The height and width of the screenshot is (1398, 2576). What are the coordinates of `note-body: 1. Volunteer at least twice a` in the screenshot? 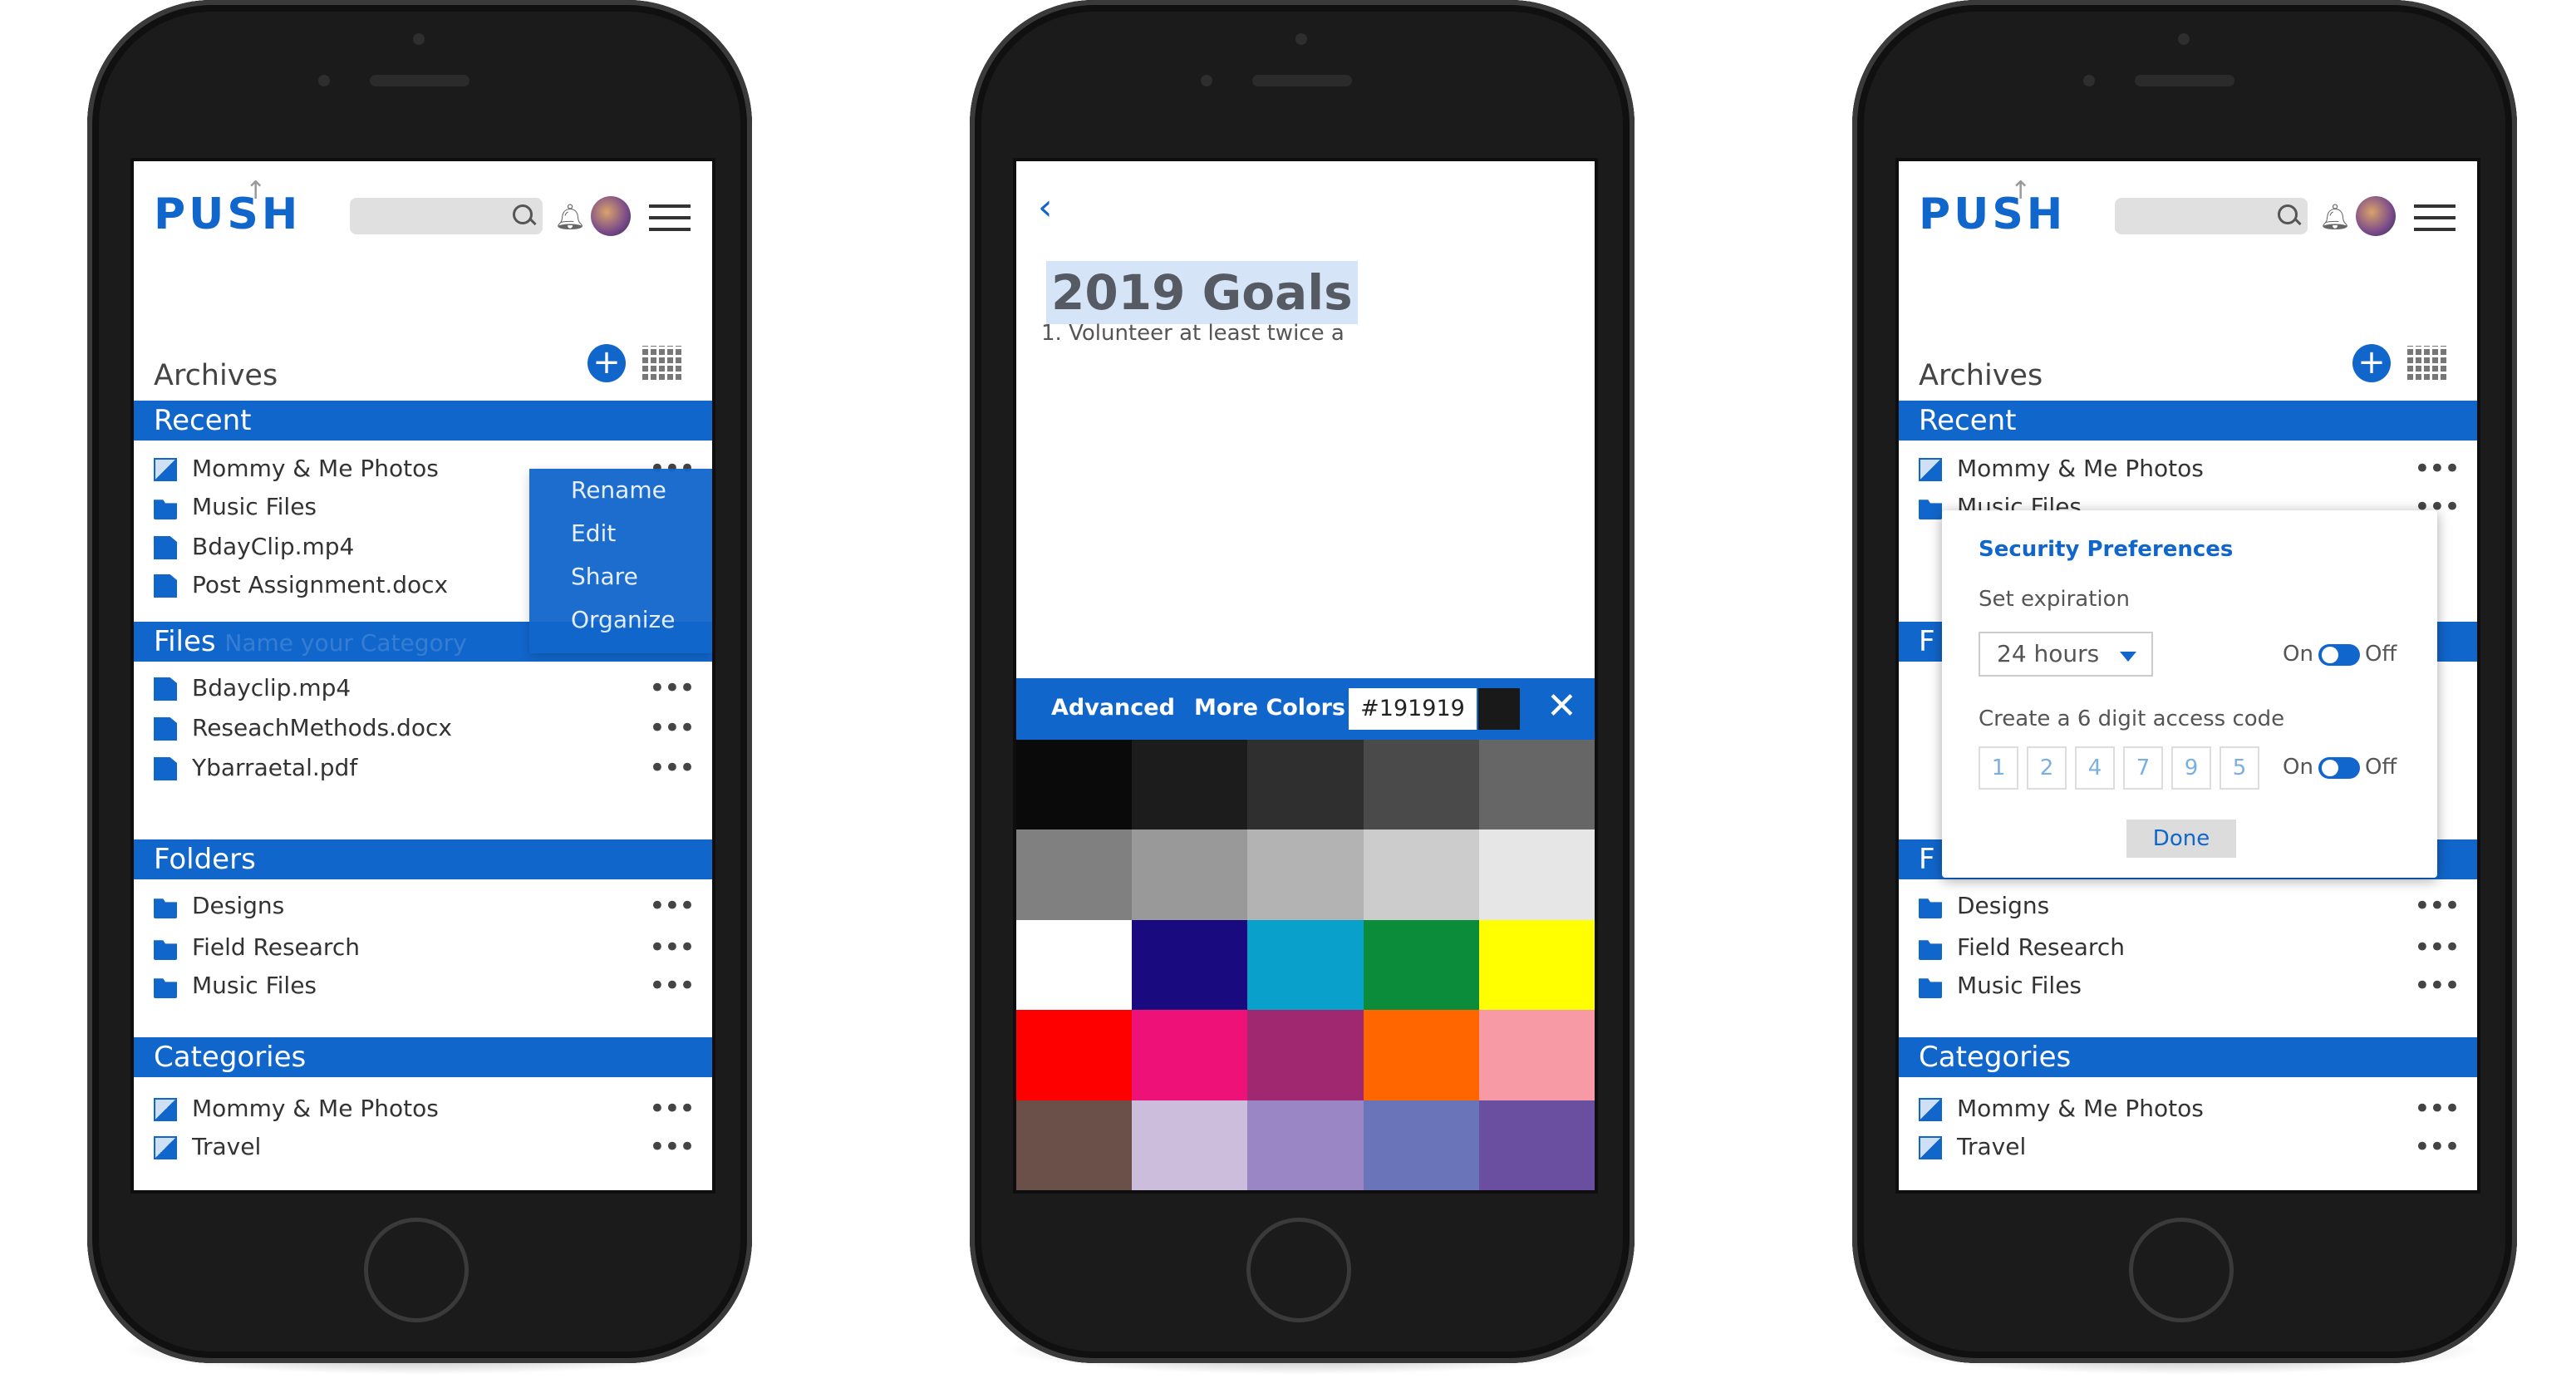 It's located at (1193, 333).